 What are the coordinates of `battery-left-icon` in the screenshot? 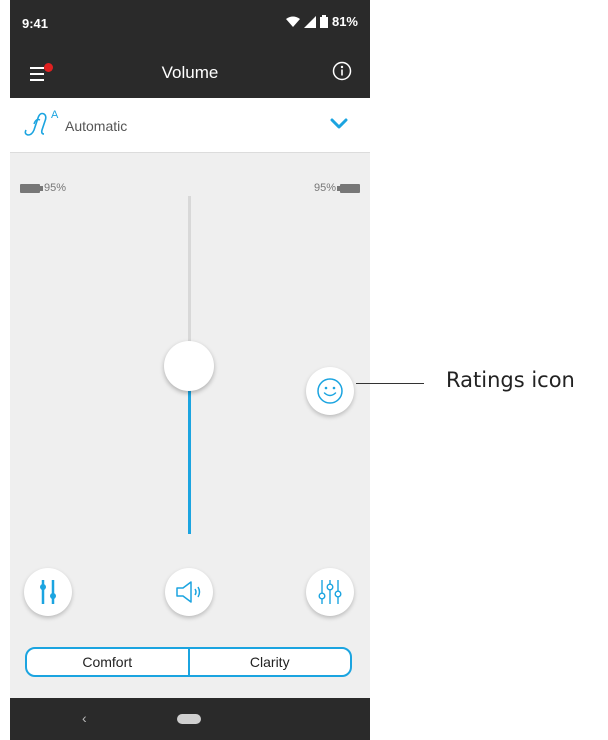 It's located at (31, 188).